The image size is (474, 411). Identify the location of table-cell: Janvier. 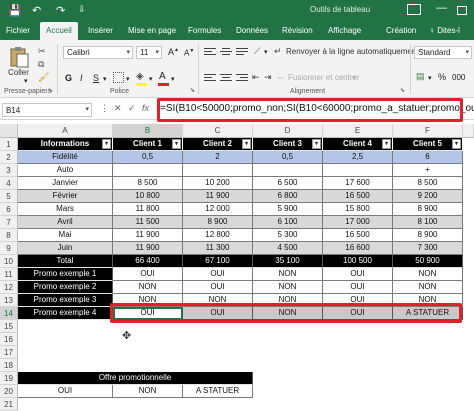
(65, 183).